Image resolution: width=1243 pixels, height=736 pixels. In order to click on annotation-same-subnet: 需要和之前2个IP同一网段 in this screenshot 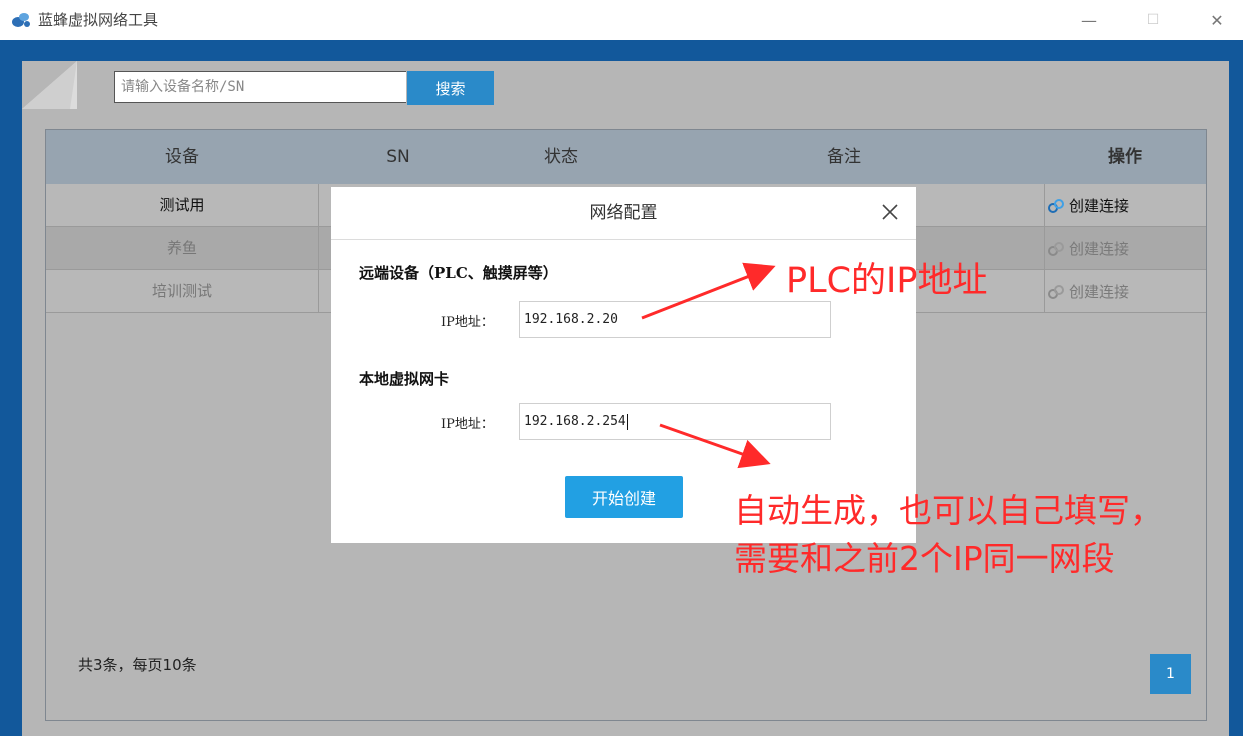, I will do `click(924, 558)`.